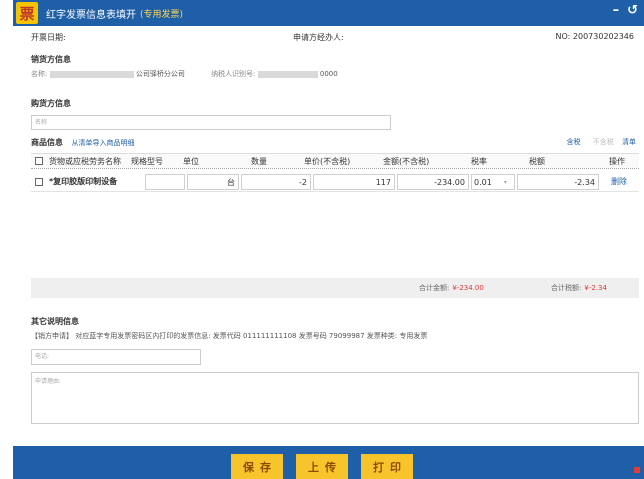 The image size is (644, 479). I want to click on upload-button: 上传, so click(322, 466).